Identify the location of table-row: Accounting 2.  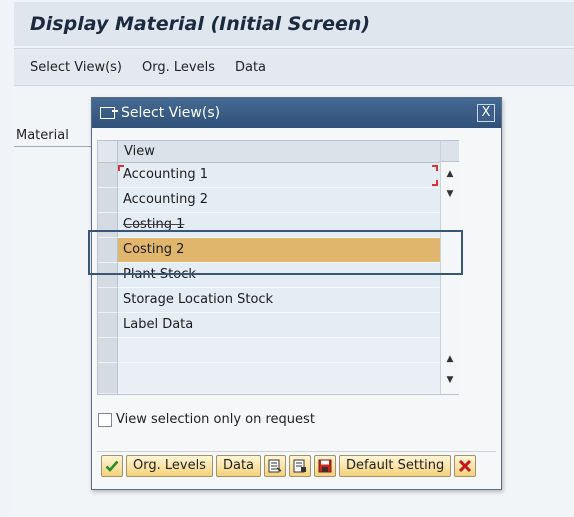
(278, 200).